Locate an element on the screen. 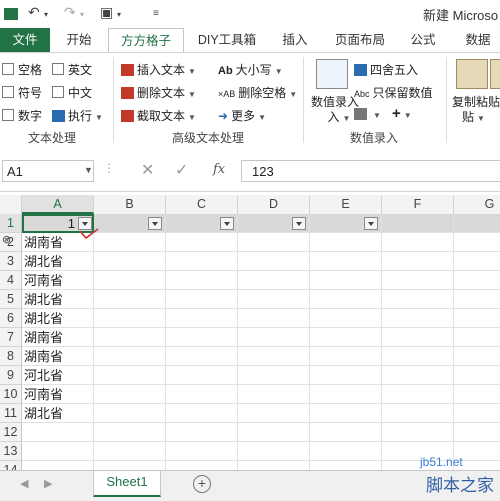  cell-d11 is located at coordinates (274, 413).